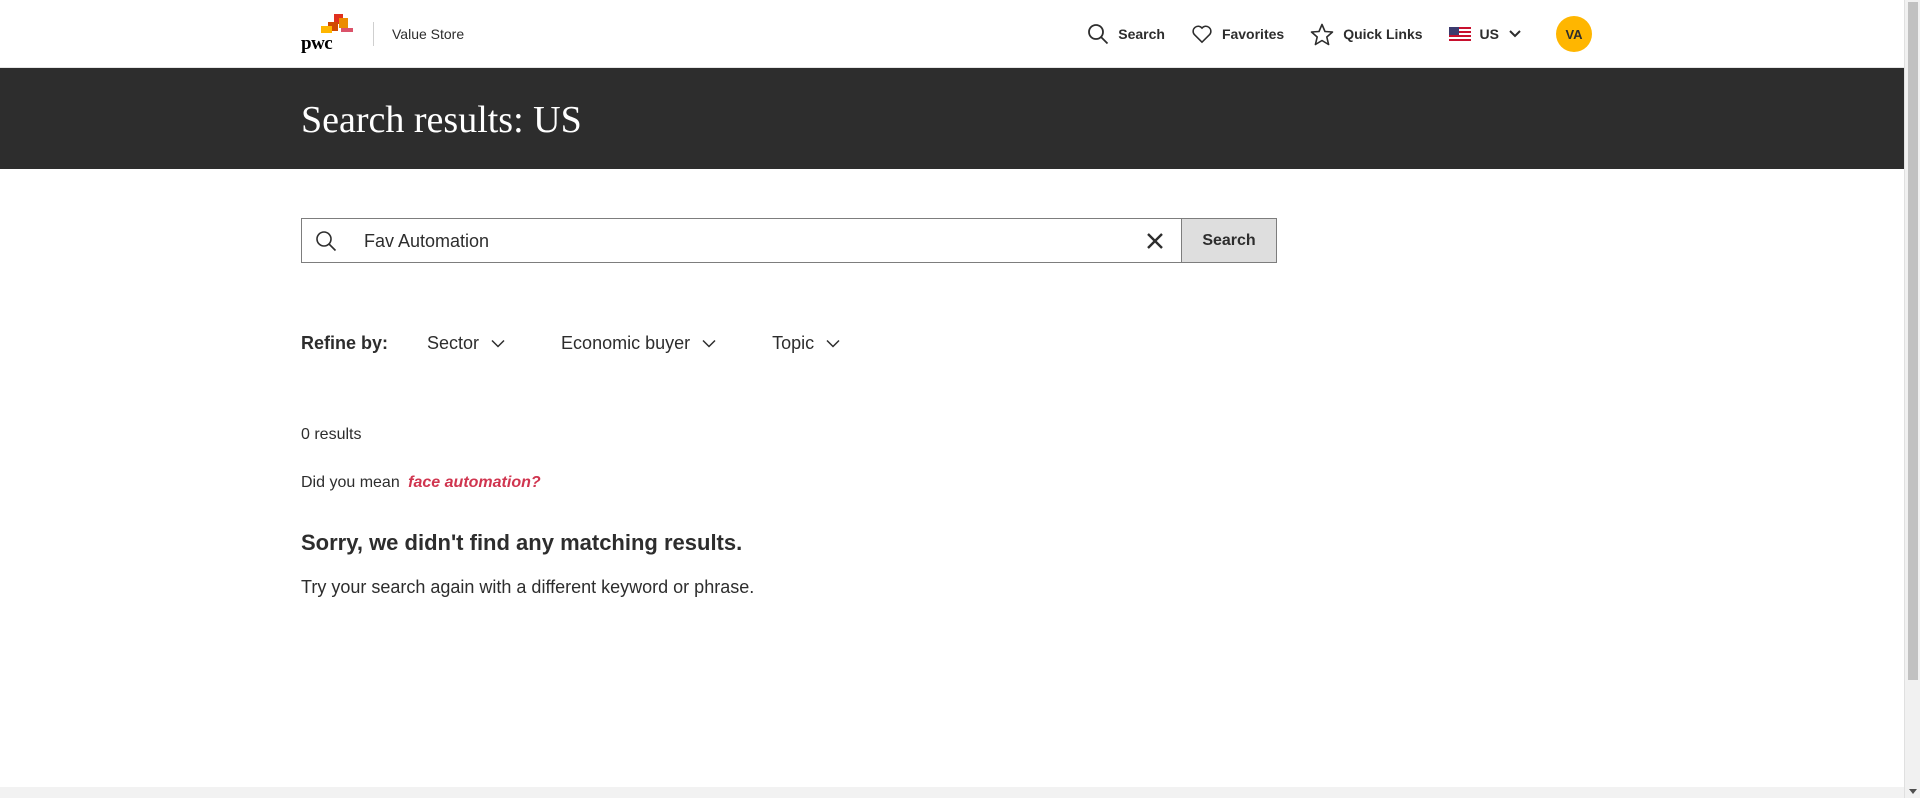 The width and height of the screenshot is (1920, 798). I want to click on user-avatar: VA, so click(1574, 34).